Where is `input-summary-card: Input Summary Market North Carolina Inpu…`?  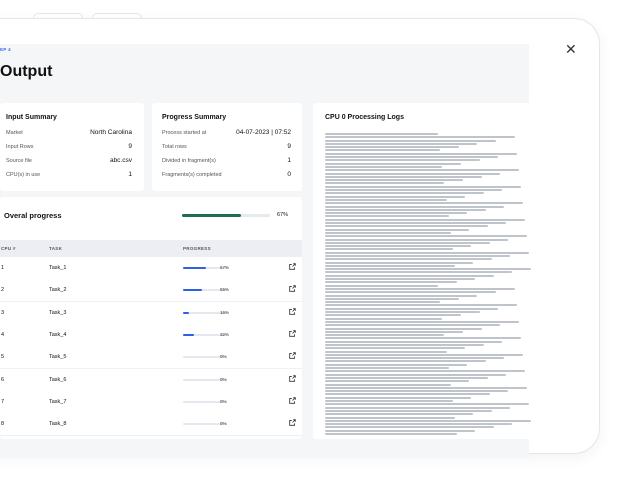 input-summary-card: Input Summary Market North Carolina Inpu… is located at coordinates (72, 147).